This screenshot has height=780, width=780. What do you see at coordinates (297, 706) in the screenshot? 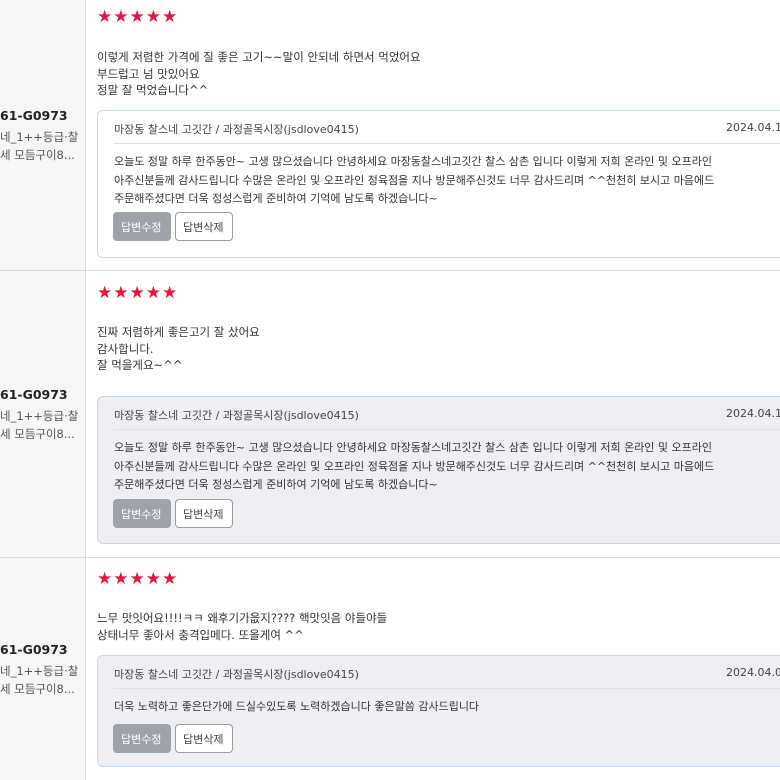
I see `reply-line: 더욱 노력하고 좋은단가에 드실수있도록 노력하겠습니다 좋은말씀 감사드립니다` at bounding box center [297, 706].